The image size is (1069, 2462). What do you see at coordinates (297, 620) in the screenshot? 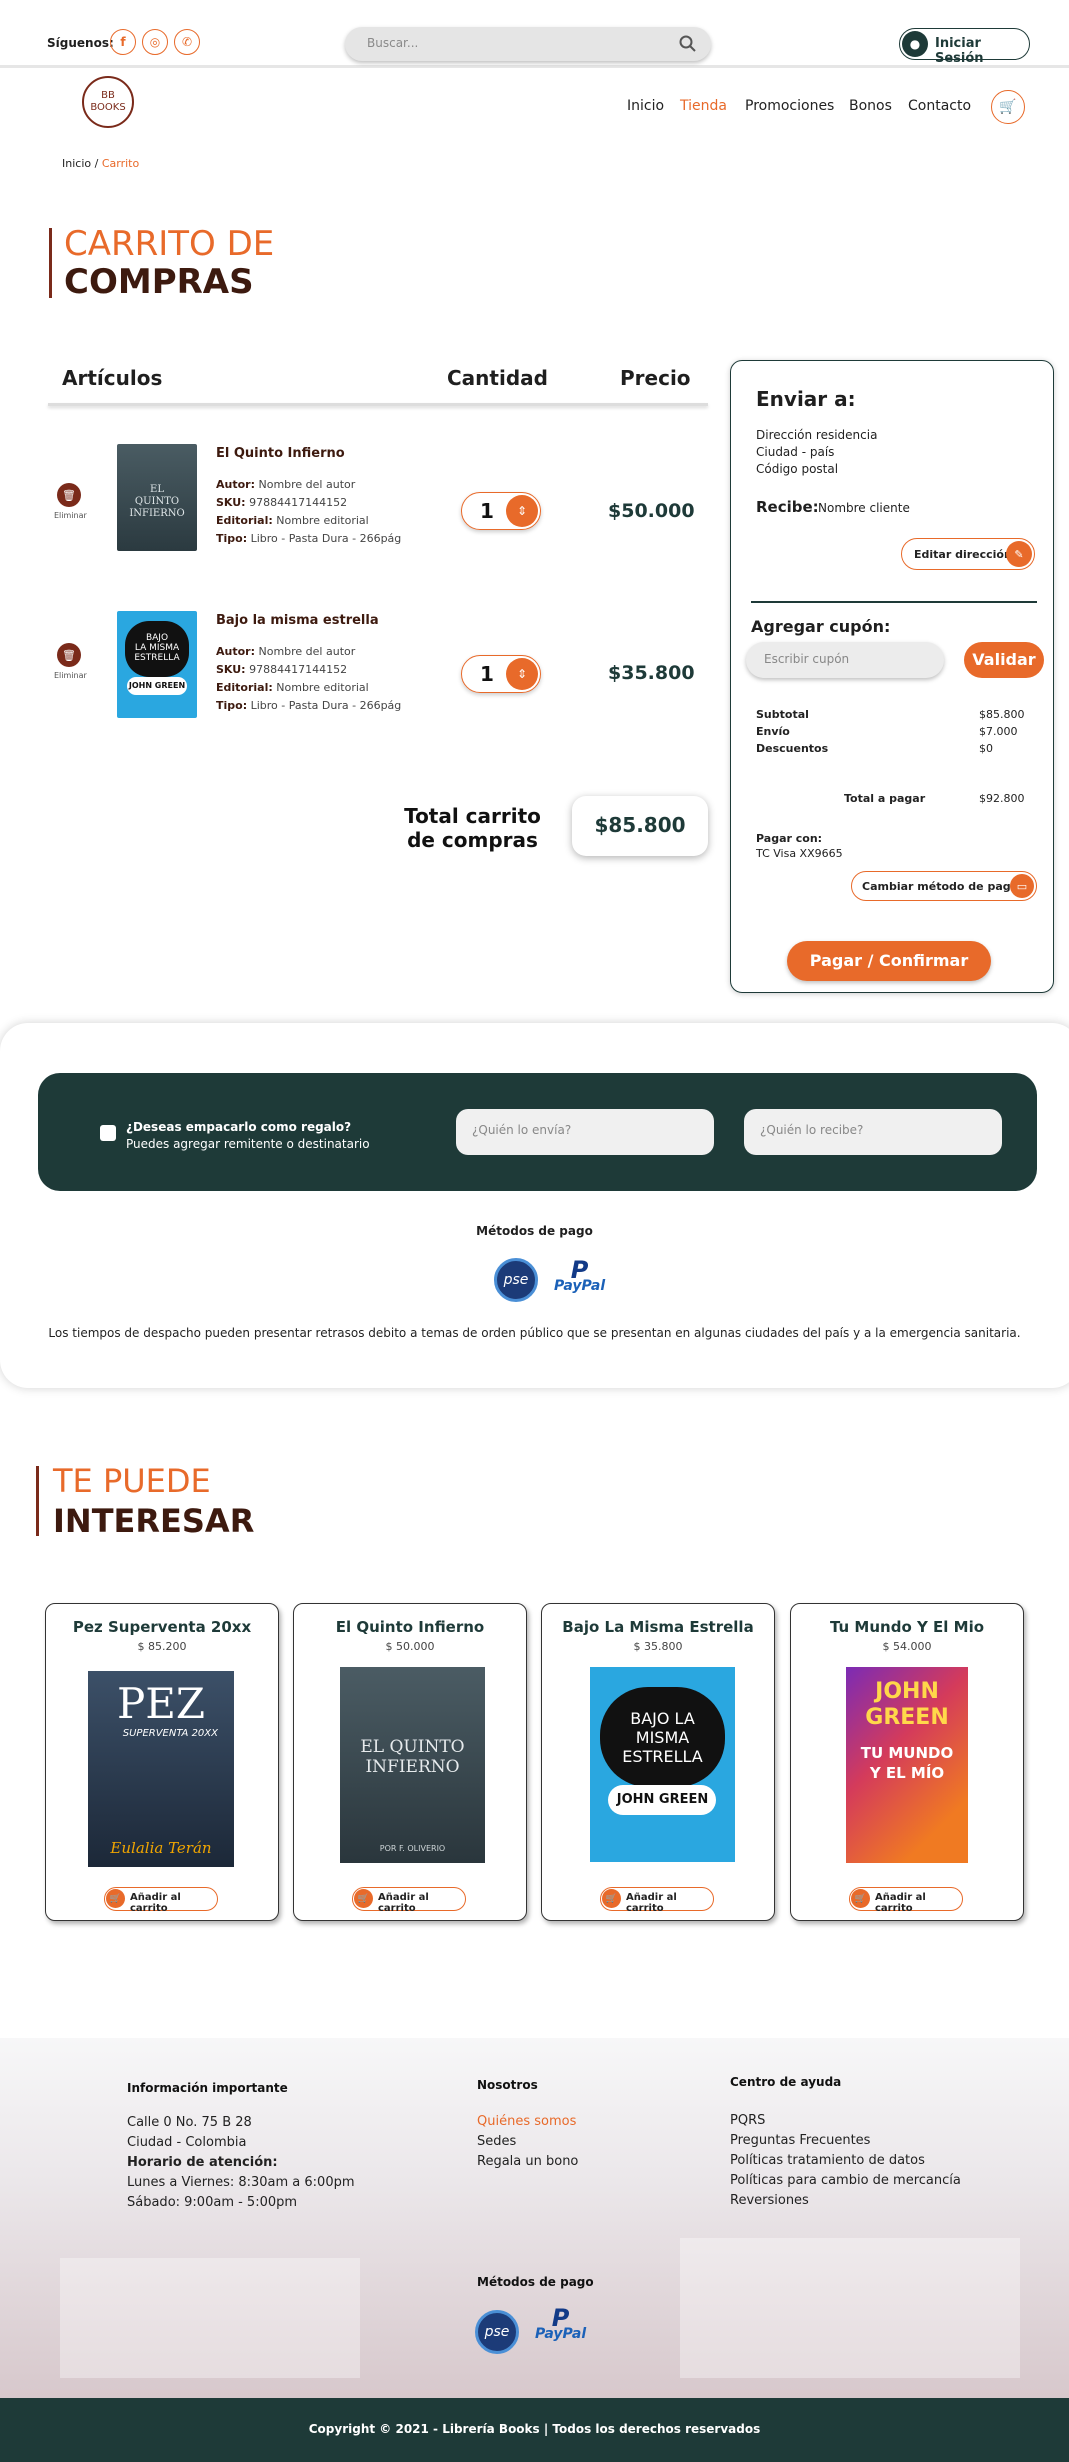
I see `item-title: Bajo la misma estrella` at bounding box center [297, 620].